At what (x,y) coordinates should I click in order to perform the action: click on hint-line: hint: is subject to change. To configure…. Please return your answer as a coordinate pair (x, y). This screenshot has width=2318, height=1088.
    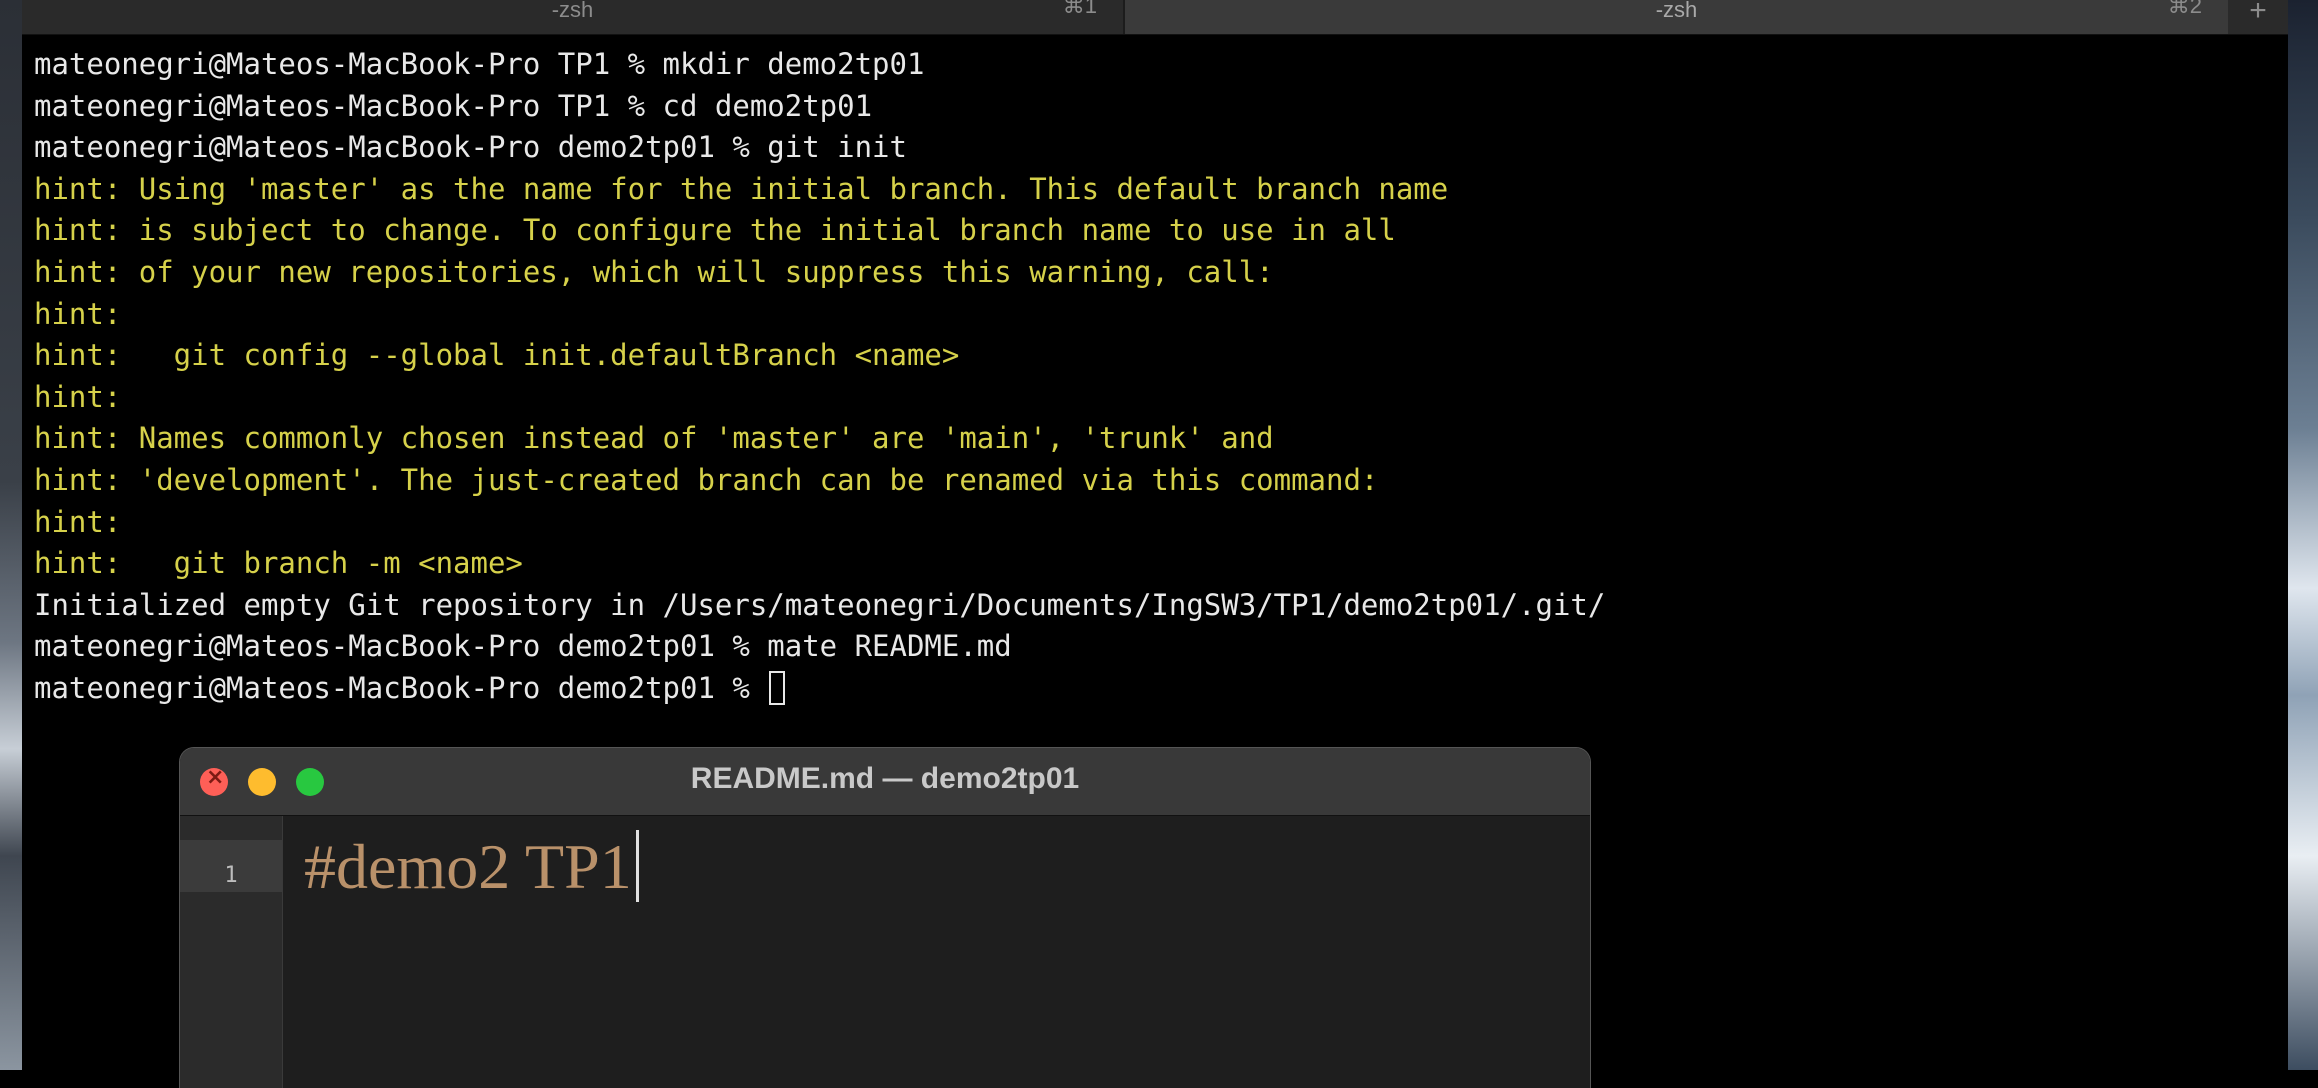
    Looking at the image, I should click on (715, 230).